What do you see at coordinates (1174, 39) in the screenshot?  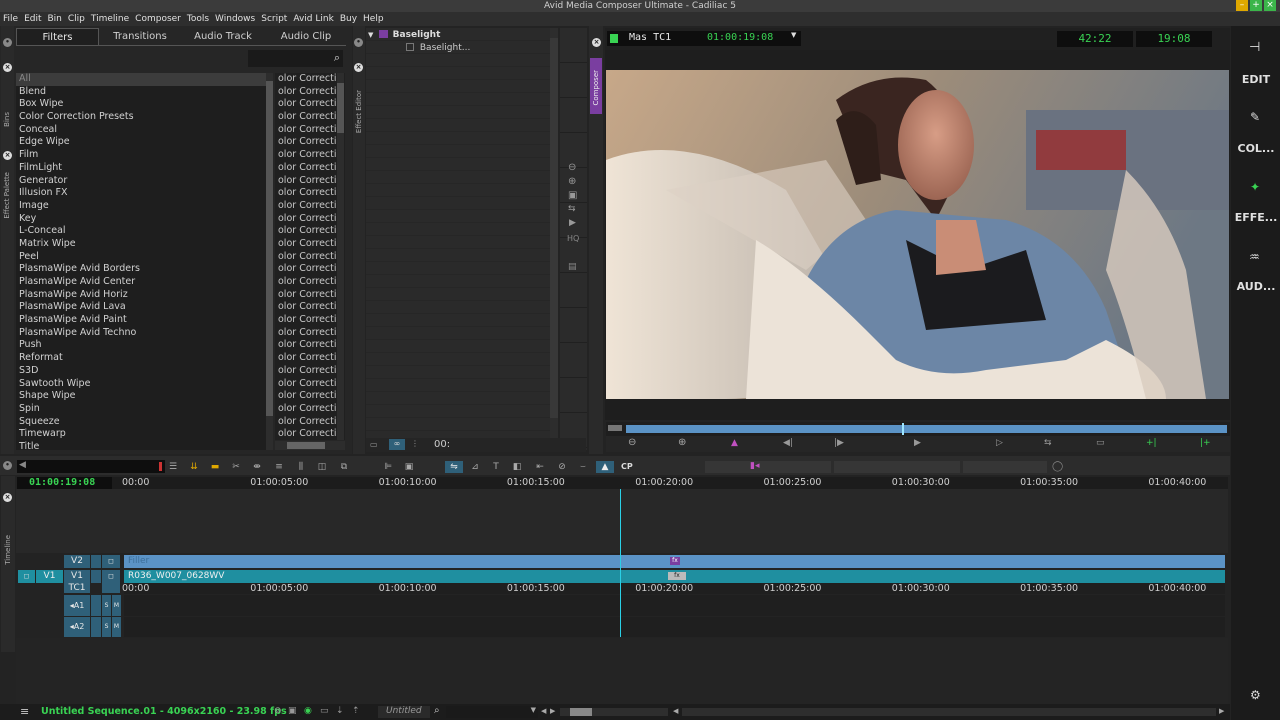 I see `position-counter: 19:08` at bounding box center [1174, 39].